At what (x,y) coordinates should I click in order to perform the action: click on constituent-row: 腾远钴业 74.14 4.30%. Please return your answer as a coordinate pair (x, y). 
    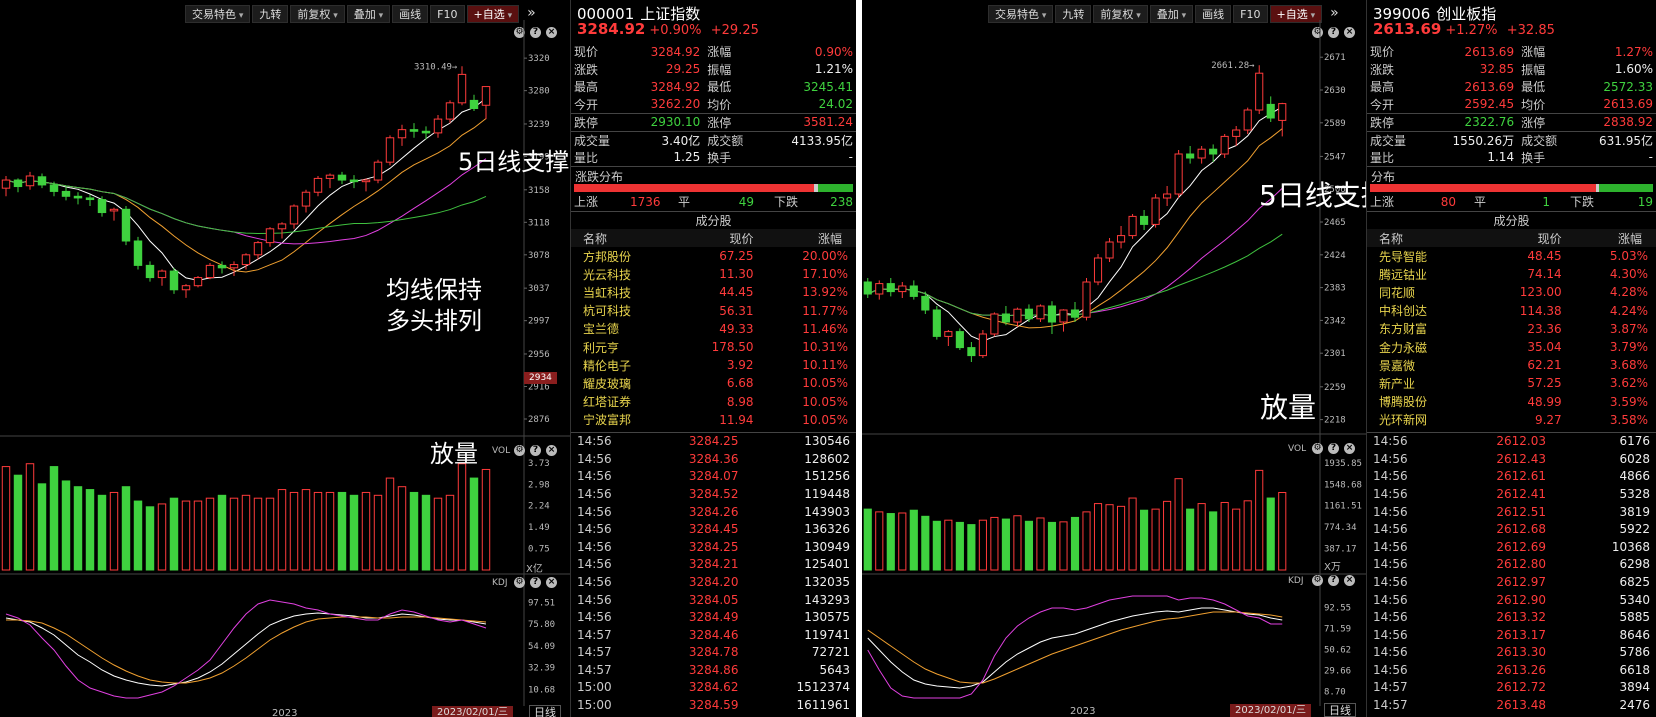
    Looking at the image, I should click on (1511, 274).